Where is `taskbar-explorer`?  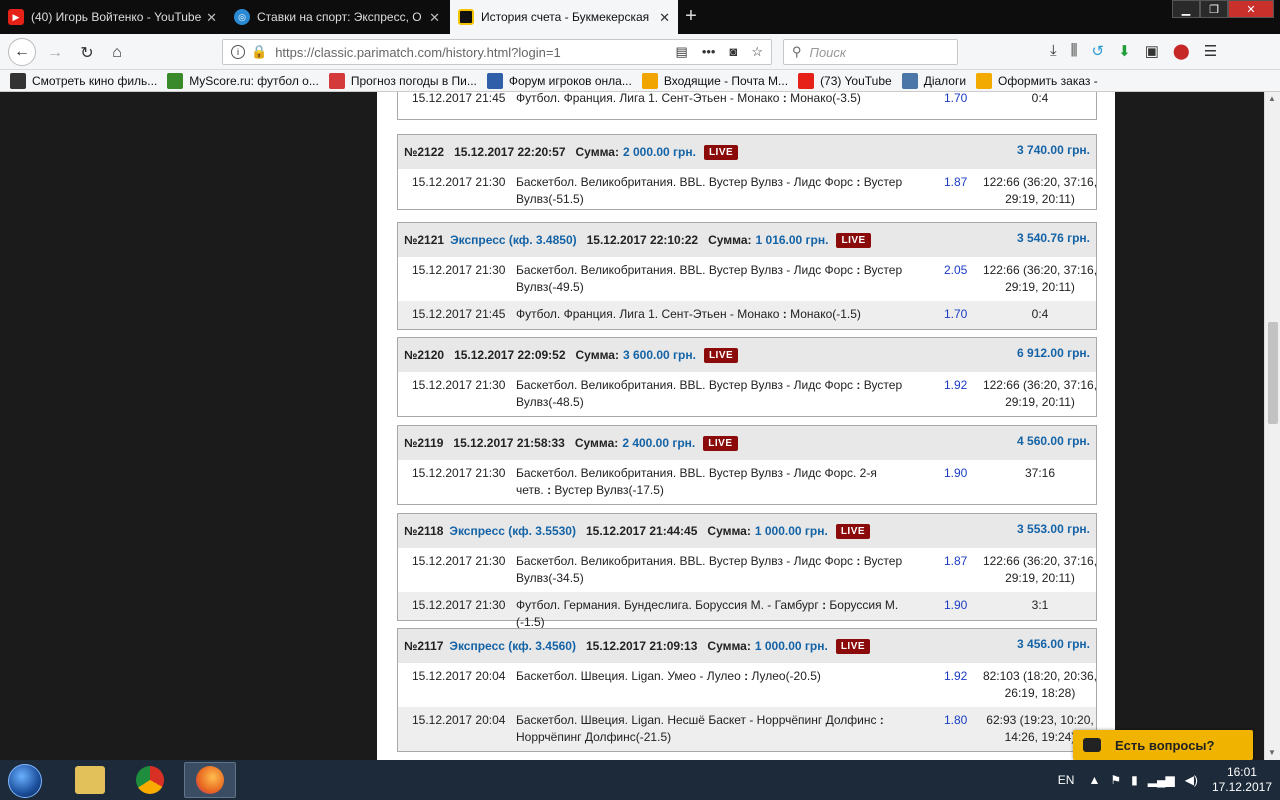
taskbar-explorer is located at coordinates (90, 780).